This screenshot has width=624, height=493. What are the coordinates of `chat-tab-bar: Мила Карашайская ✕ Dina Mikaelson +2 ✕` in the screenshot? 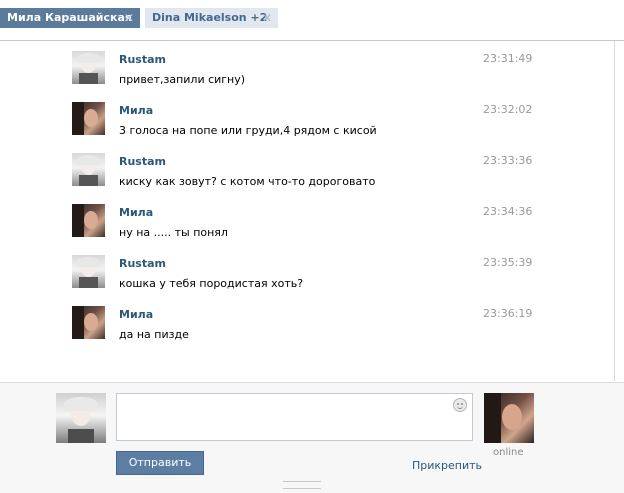 It's located at (312, 20).